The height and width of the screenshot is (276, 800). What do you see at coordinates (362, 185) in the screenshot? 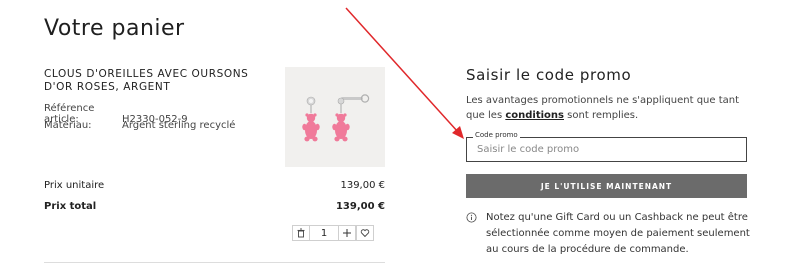
I see `unit-price-value: 139,00 €` at bounding box center [362, 185].